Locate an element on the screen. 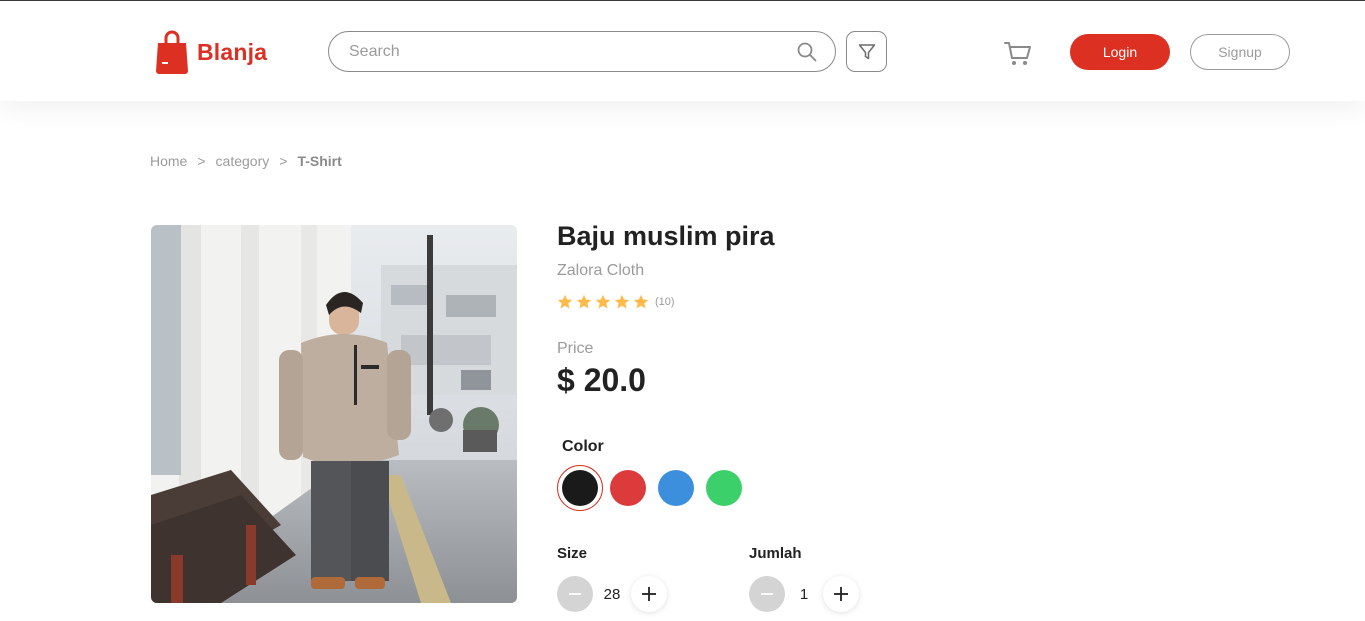  quantity-label: Jumlah is located at coordinates (775, 553).